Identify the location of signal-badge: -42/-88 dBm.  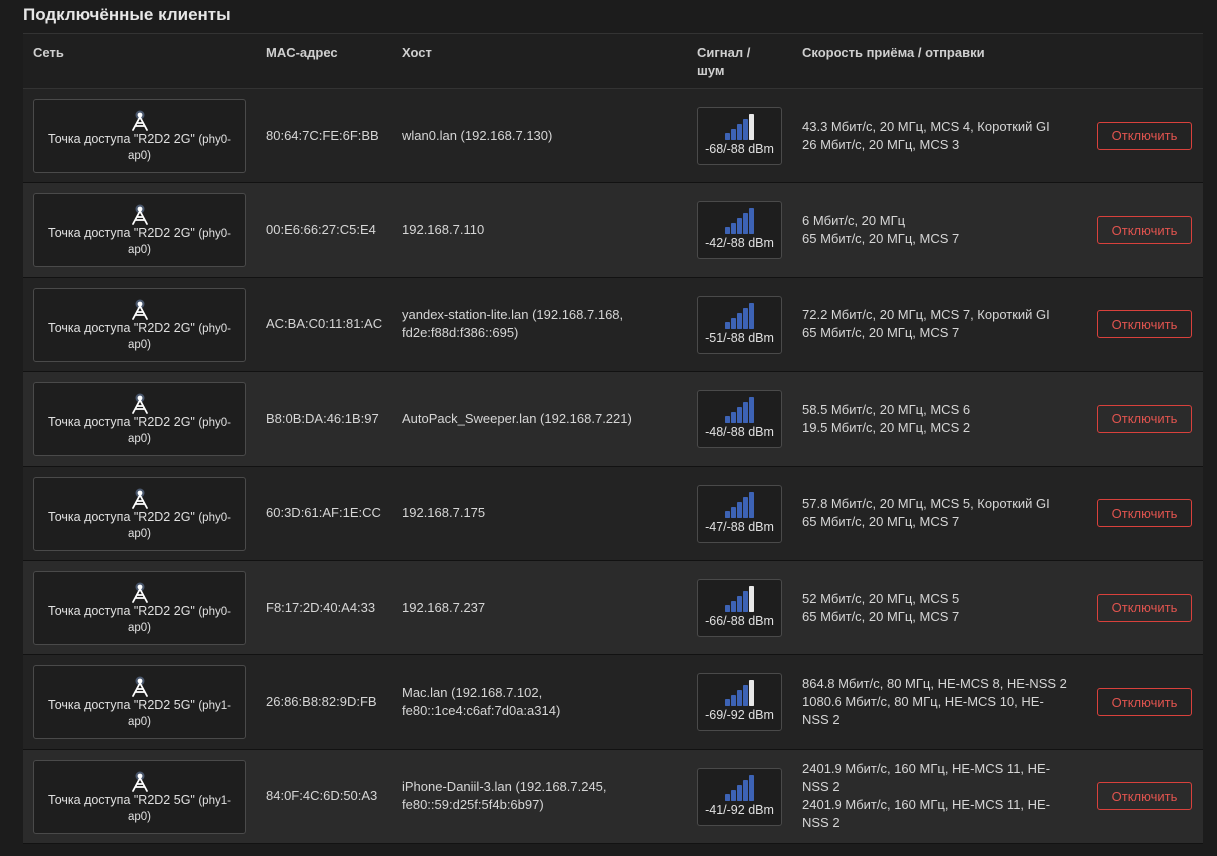
(739, 230).